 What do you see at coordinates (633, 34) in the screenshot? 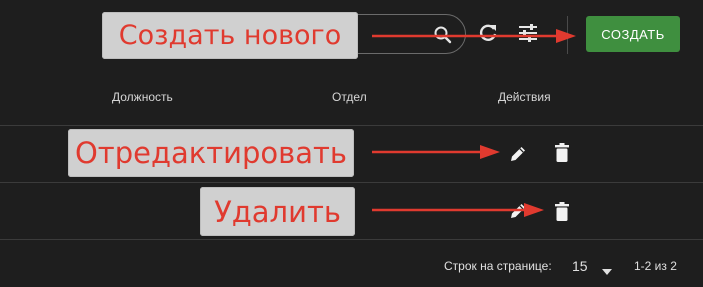
I see `create-button: СОЗДАТЬ` at bounding box center [633, 34].